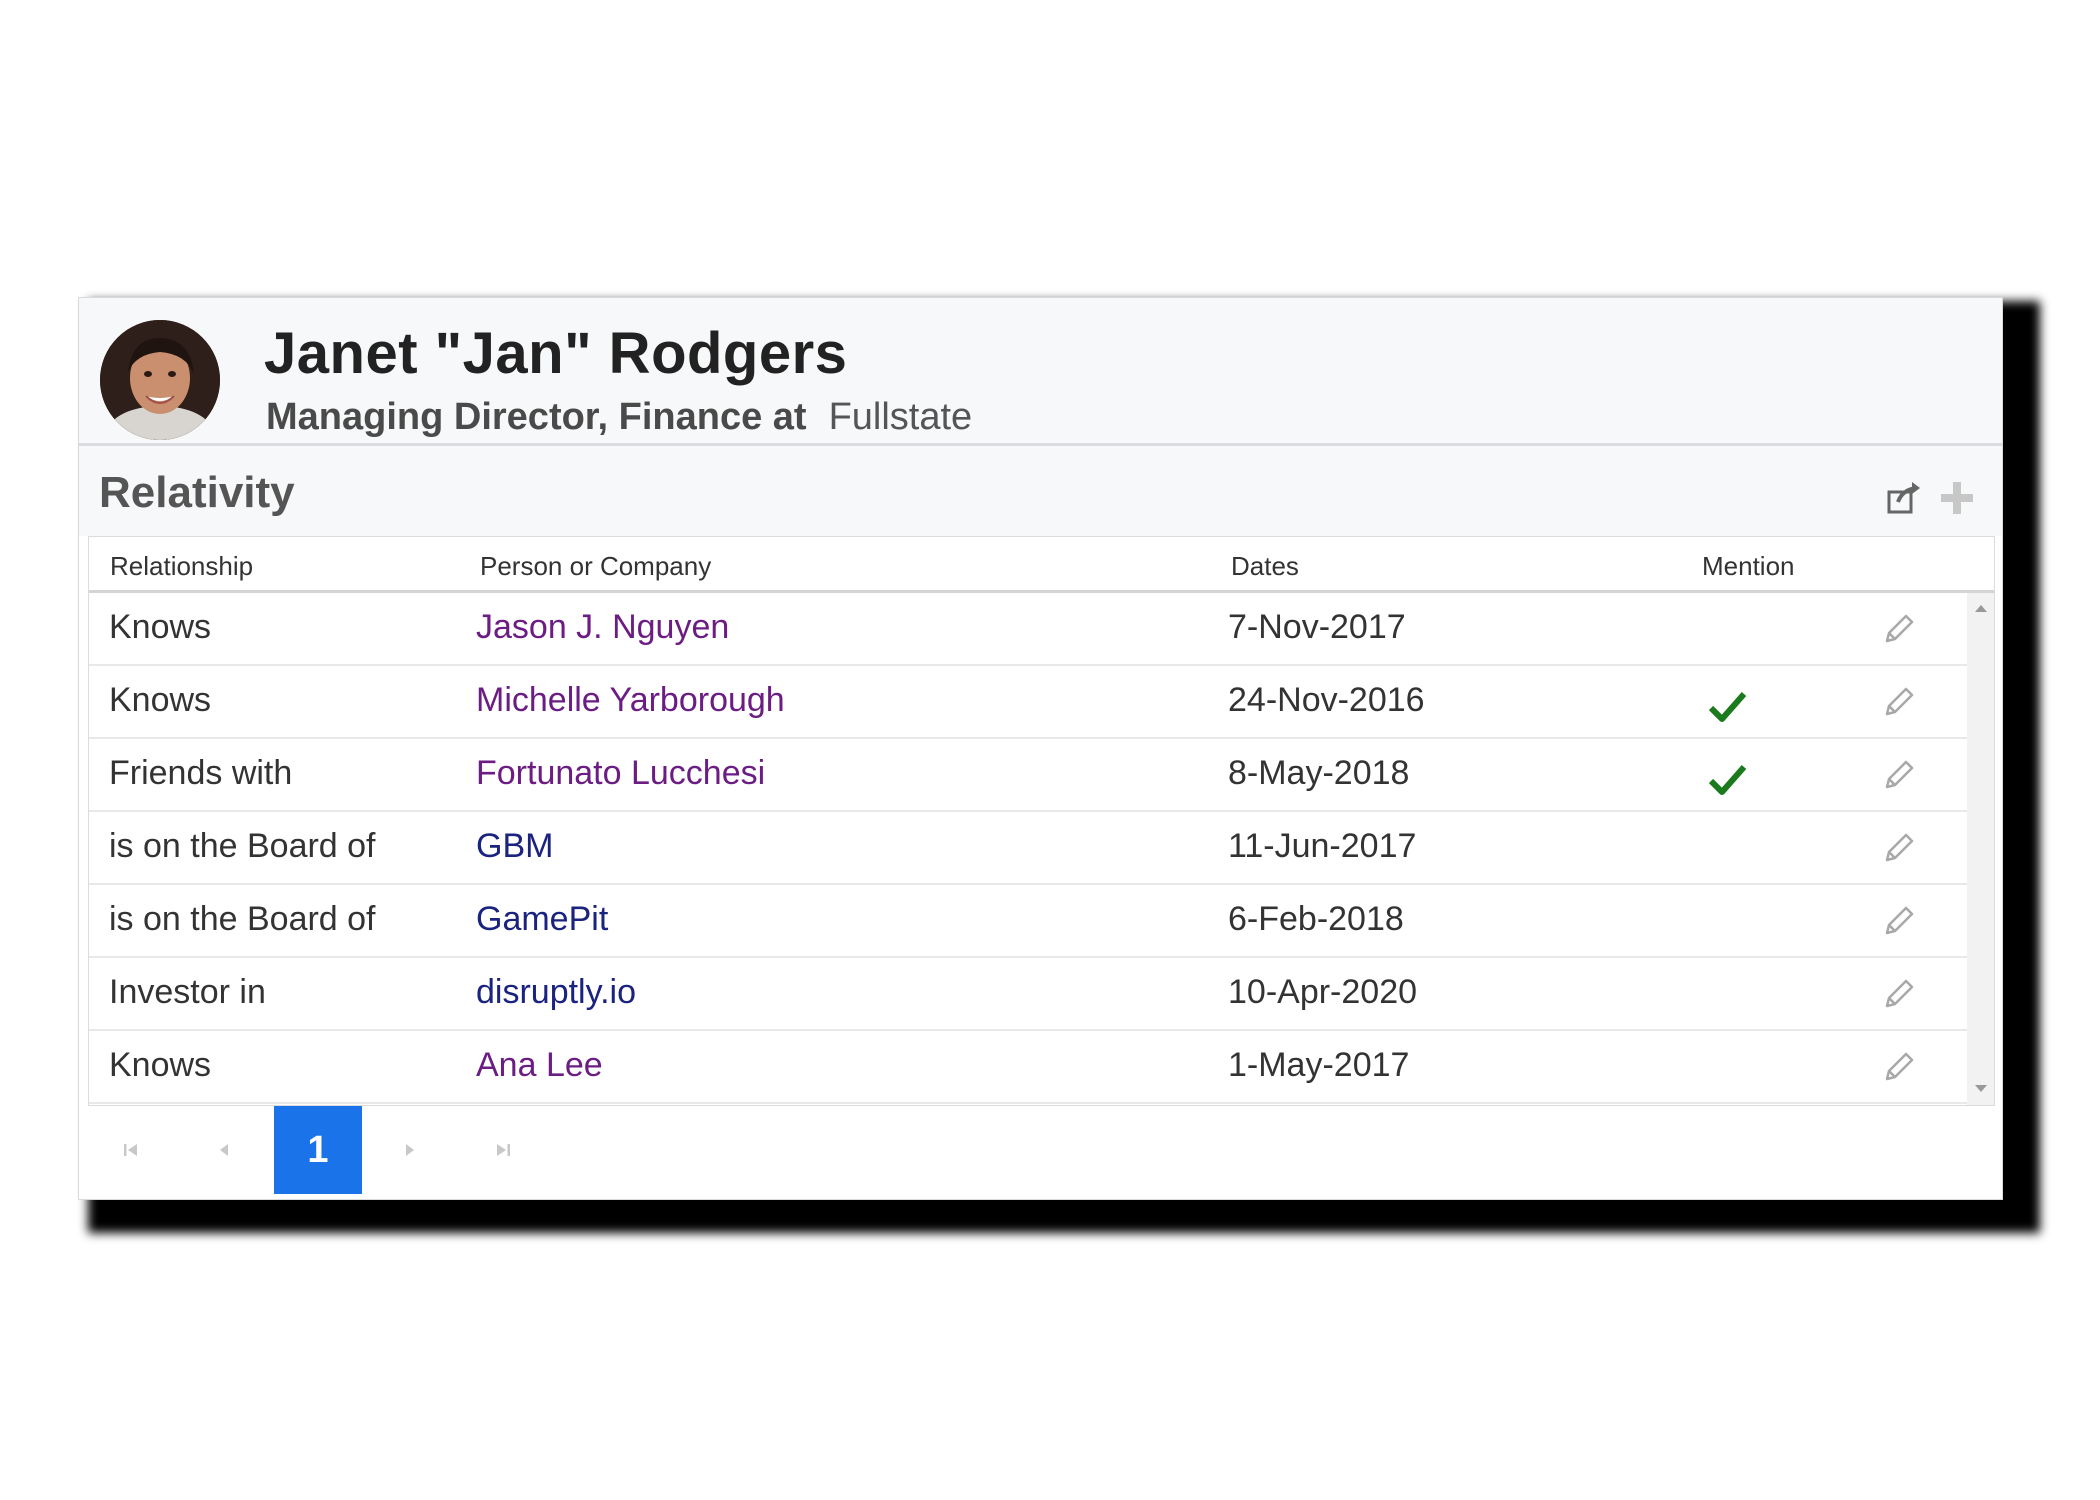 The height and width of the screenshot is (1500, 2100). Describe the element at coordinates (132, 1150) in the screenshot. I see `first-page-icon` at that location.